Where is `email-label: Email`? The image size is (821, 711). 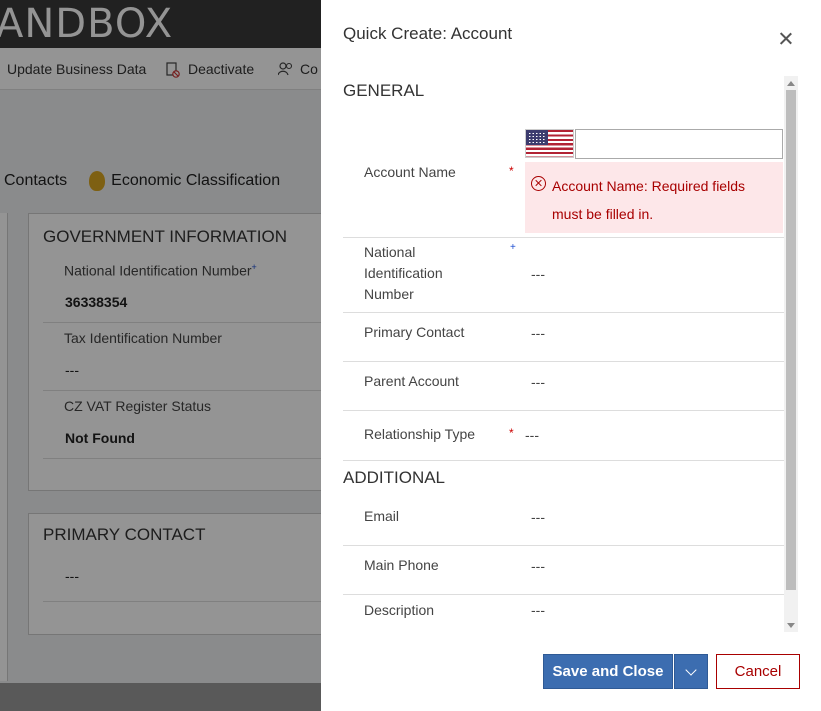
email-label: Email is located at coordinates (382, 516).